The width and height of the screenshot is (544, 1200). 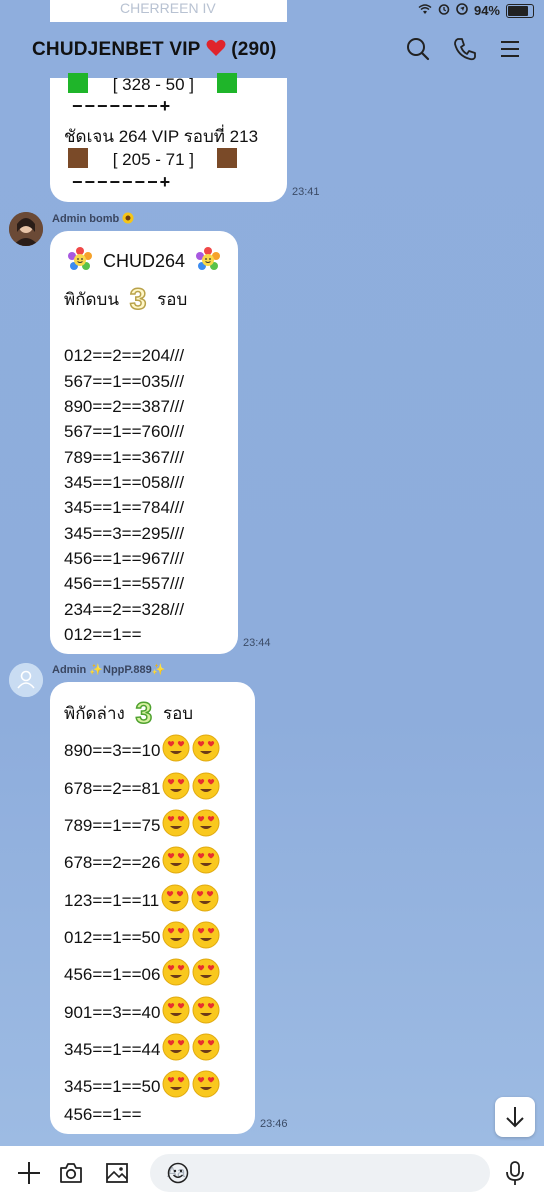 I want to click on dash-line-1: −−−−−−−+, so click(x=122, y=106).